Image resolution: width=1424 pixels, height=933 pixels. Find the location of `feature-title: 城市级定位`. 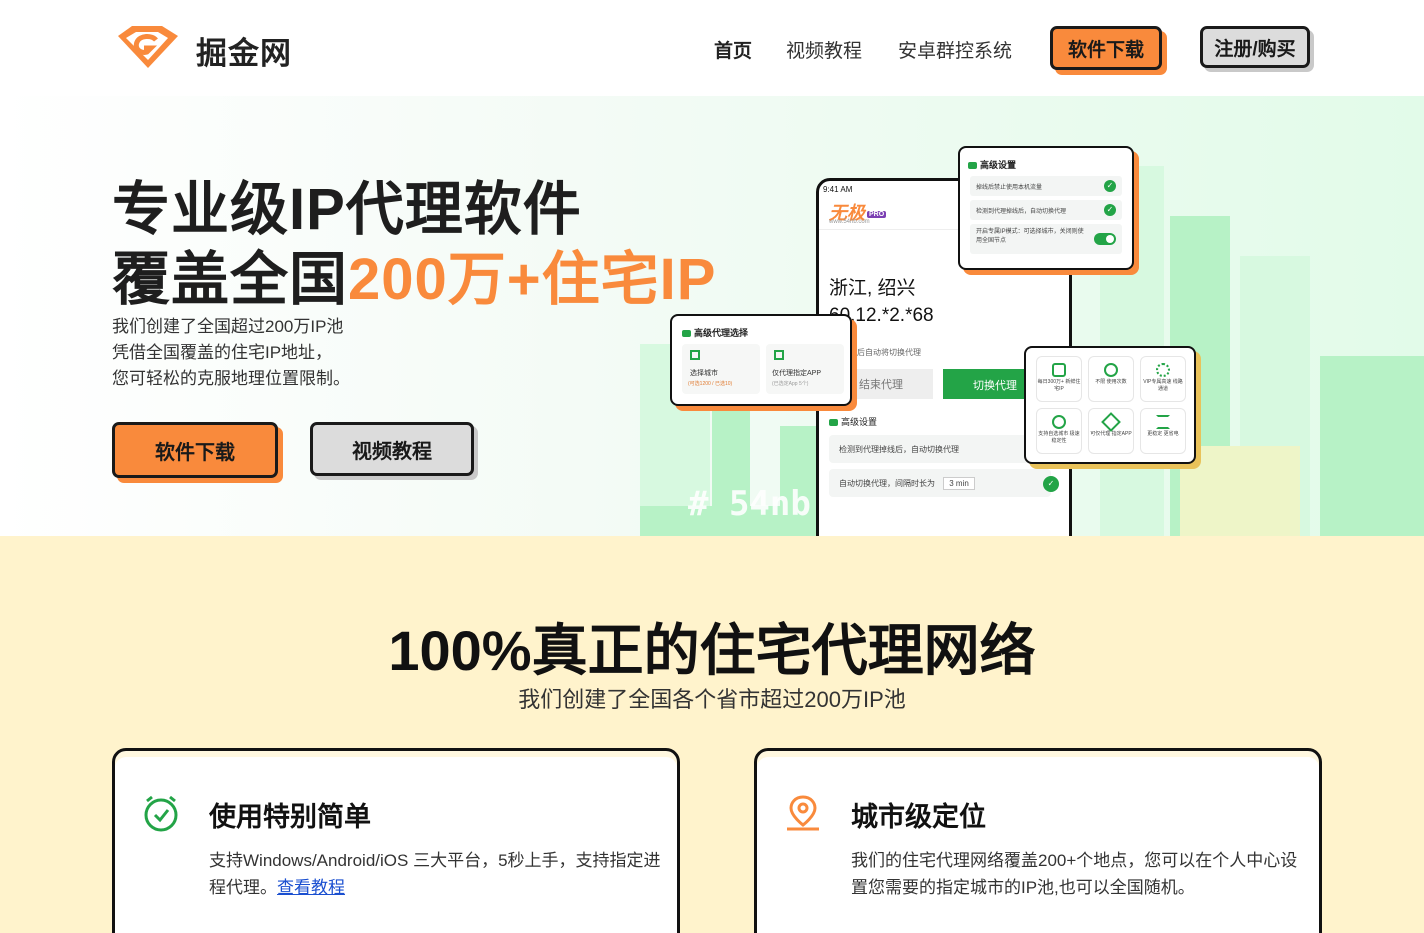

feature-title: 城市级定位 is located at coordinates (918, 817).